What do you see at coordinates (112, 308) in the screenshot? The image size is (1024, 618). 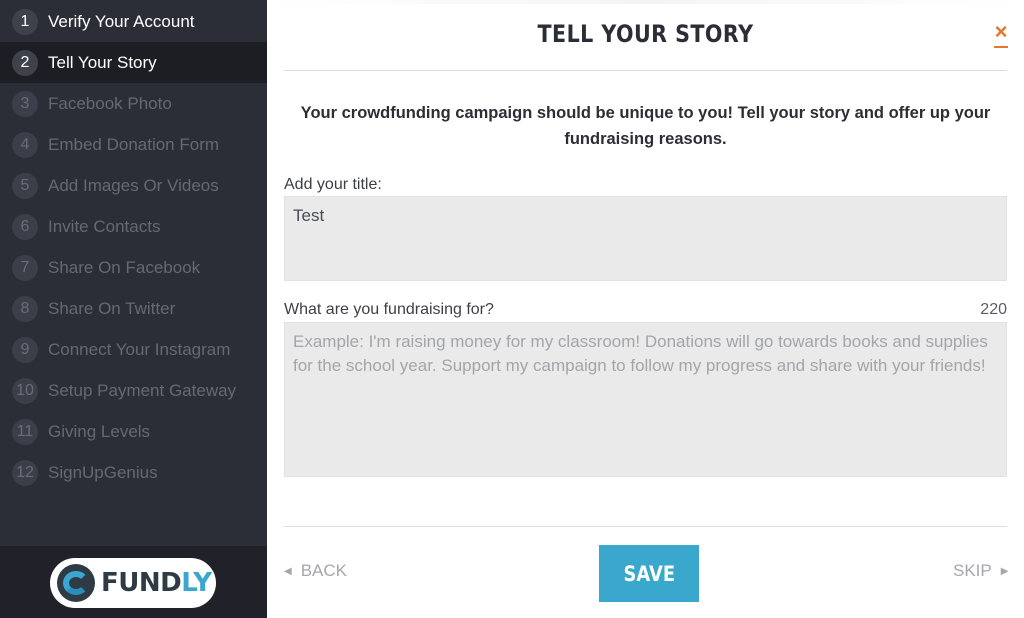 I see `step-label: Share On Twitter` at bounding box center [112, 308].